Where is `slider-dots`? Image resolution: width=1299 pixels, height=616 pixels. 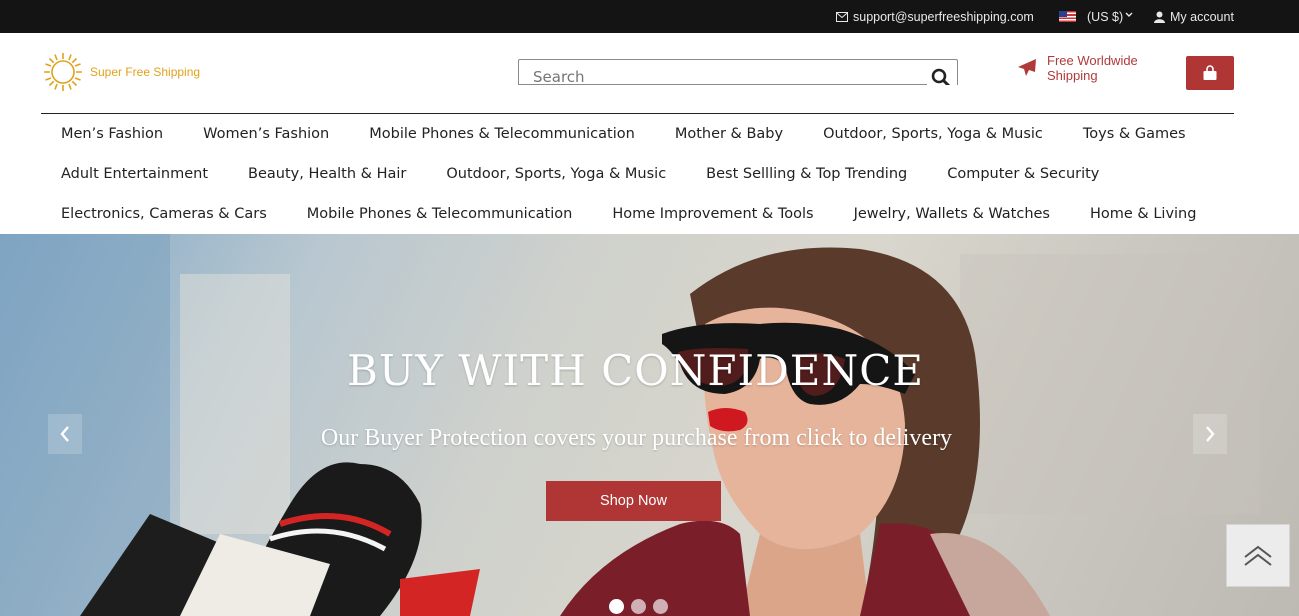 slider-dots is located at coordinates (638, 606).